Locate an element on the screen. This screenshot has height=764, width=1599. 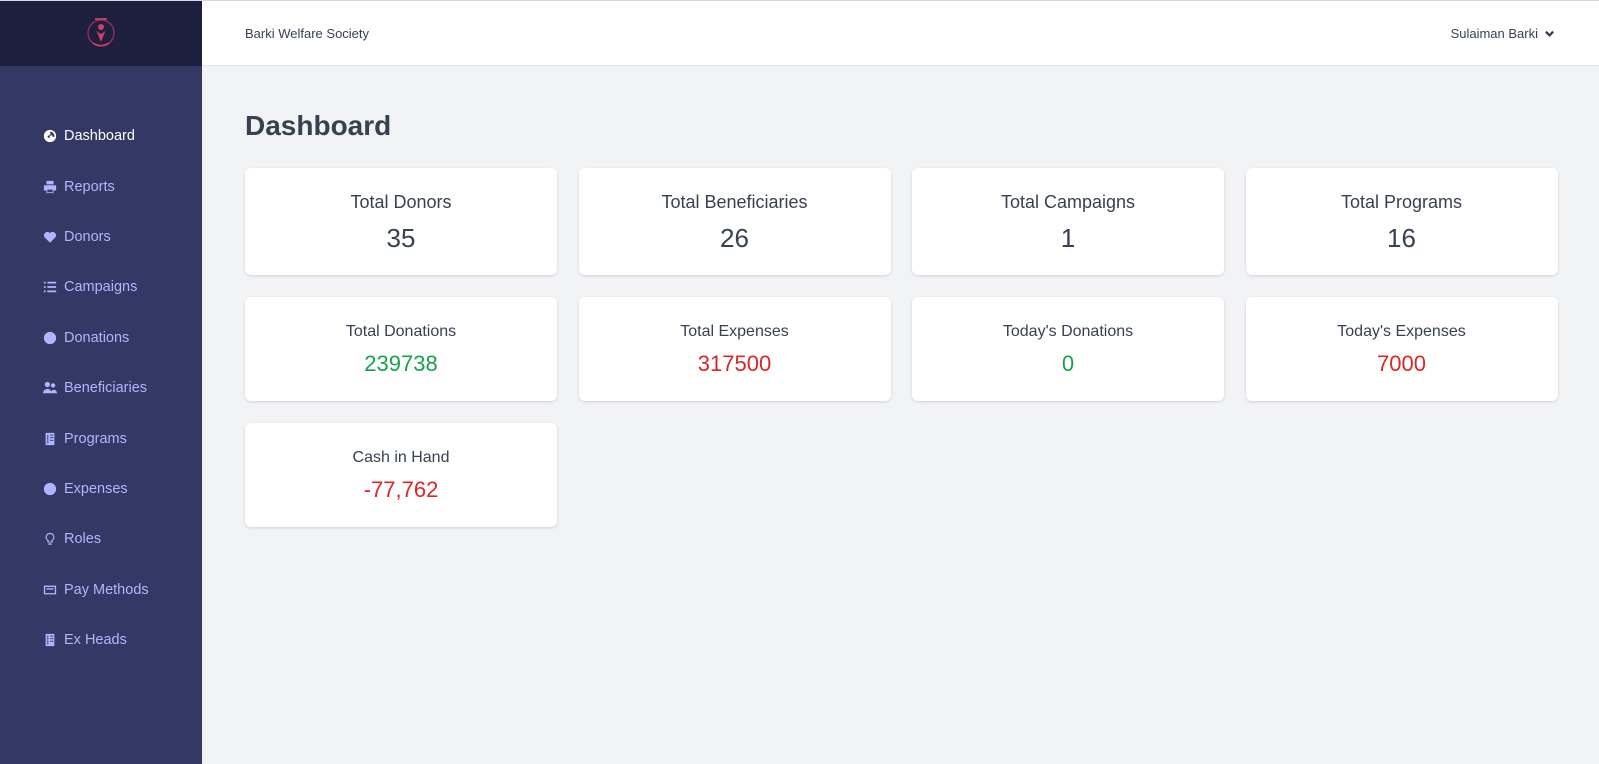
stat-value: 317500 is located at coordinates (734, 363).